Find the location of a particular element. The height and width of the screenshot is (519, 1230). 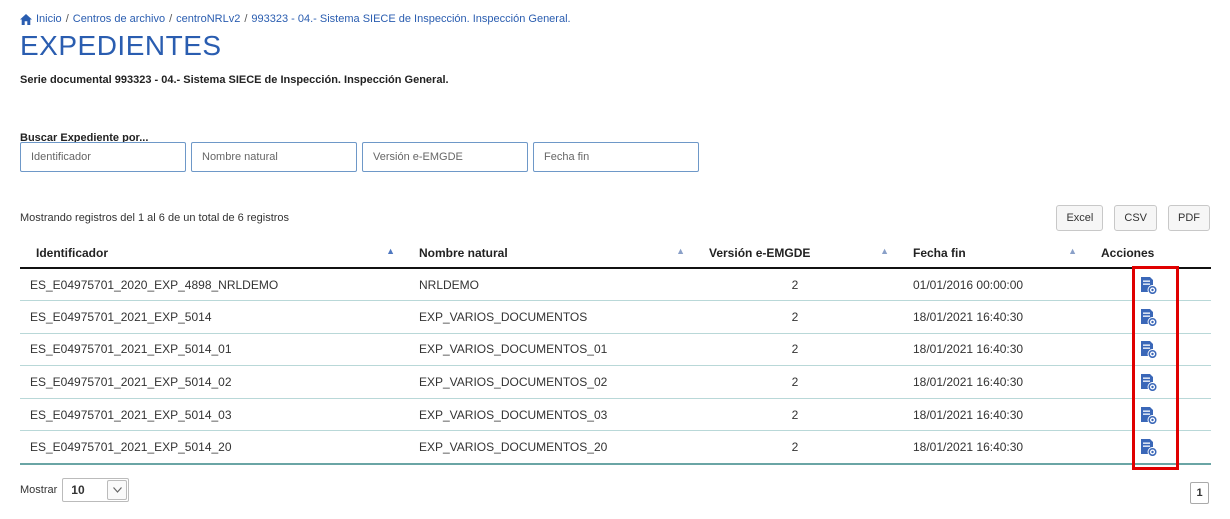

breadcrumb-centro: centroNRLv2 is located at coordinates (208, 19).